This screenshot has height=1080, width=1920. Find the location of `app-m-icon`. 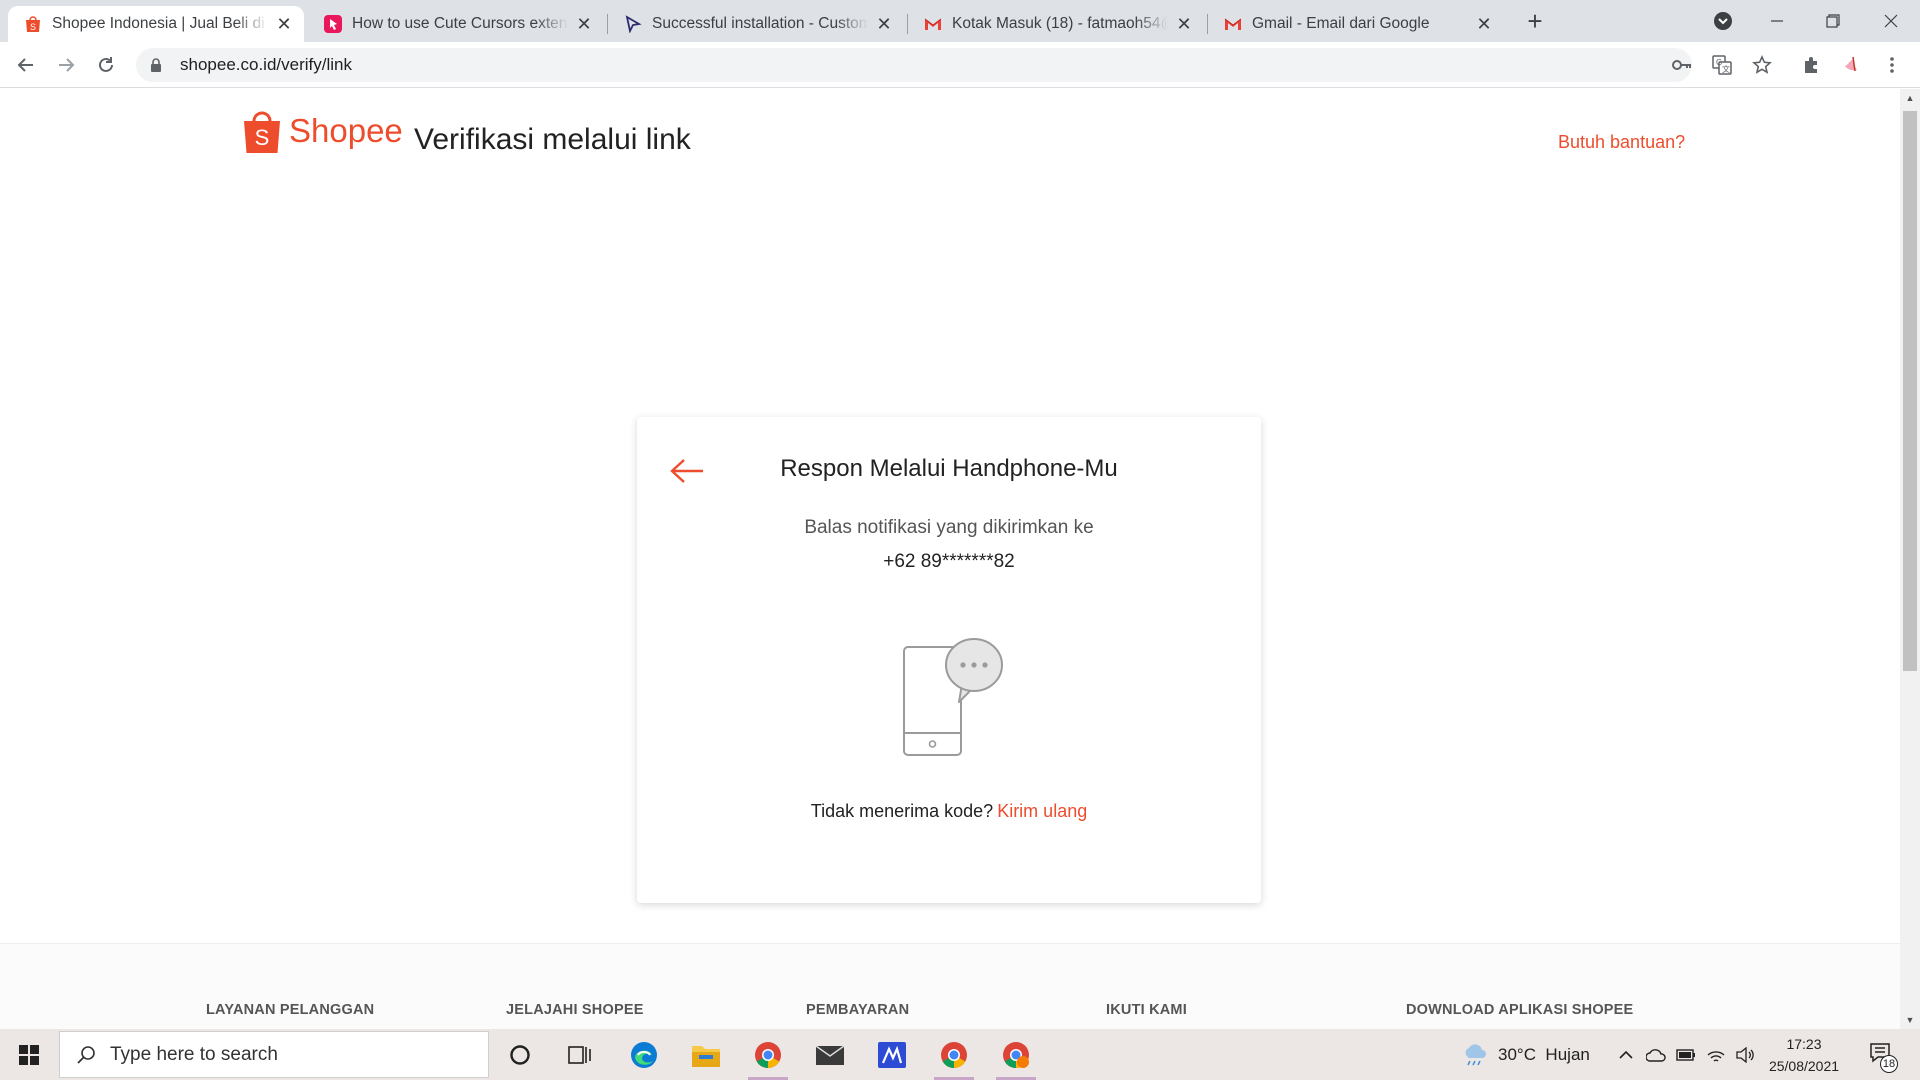

app-m-icon is located at coordinates (892, 1054).